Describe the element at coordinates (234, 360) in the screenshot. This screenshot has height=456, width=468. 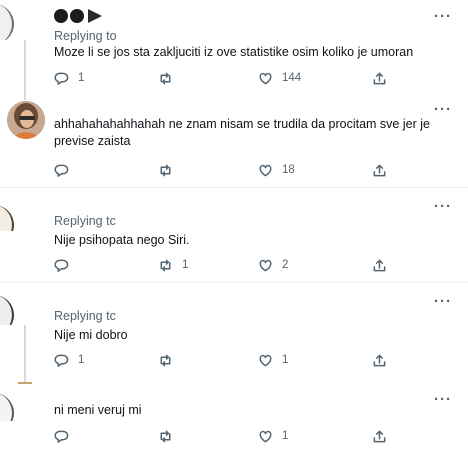
I see `action-bar: 1 1` at that location.